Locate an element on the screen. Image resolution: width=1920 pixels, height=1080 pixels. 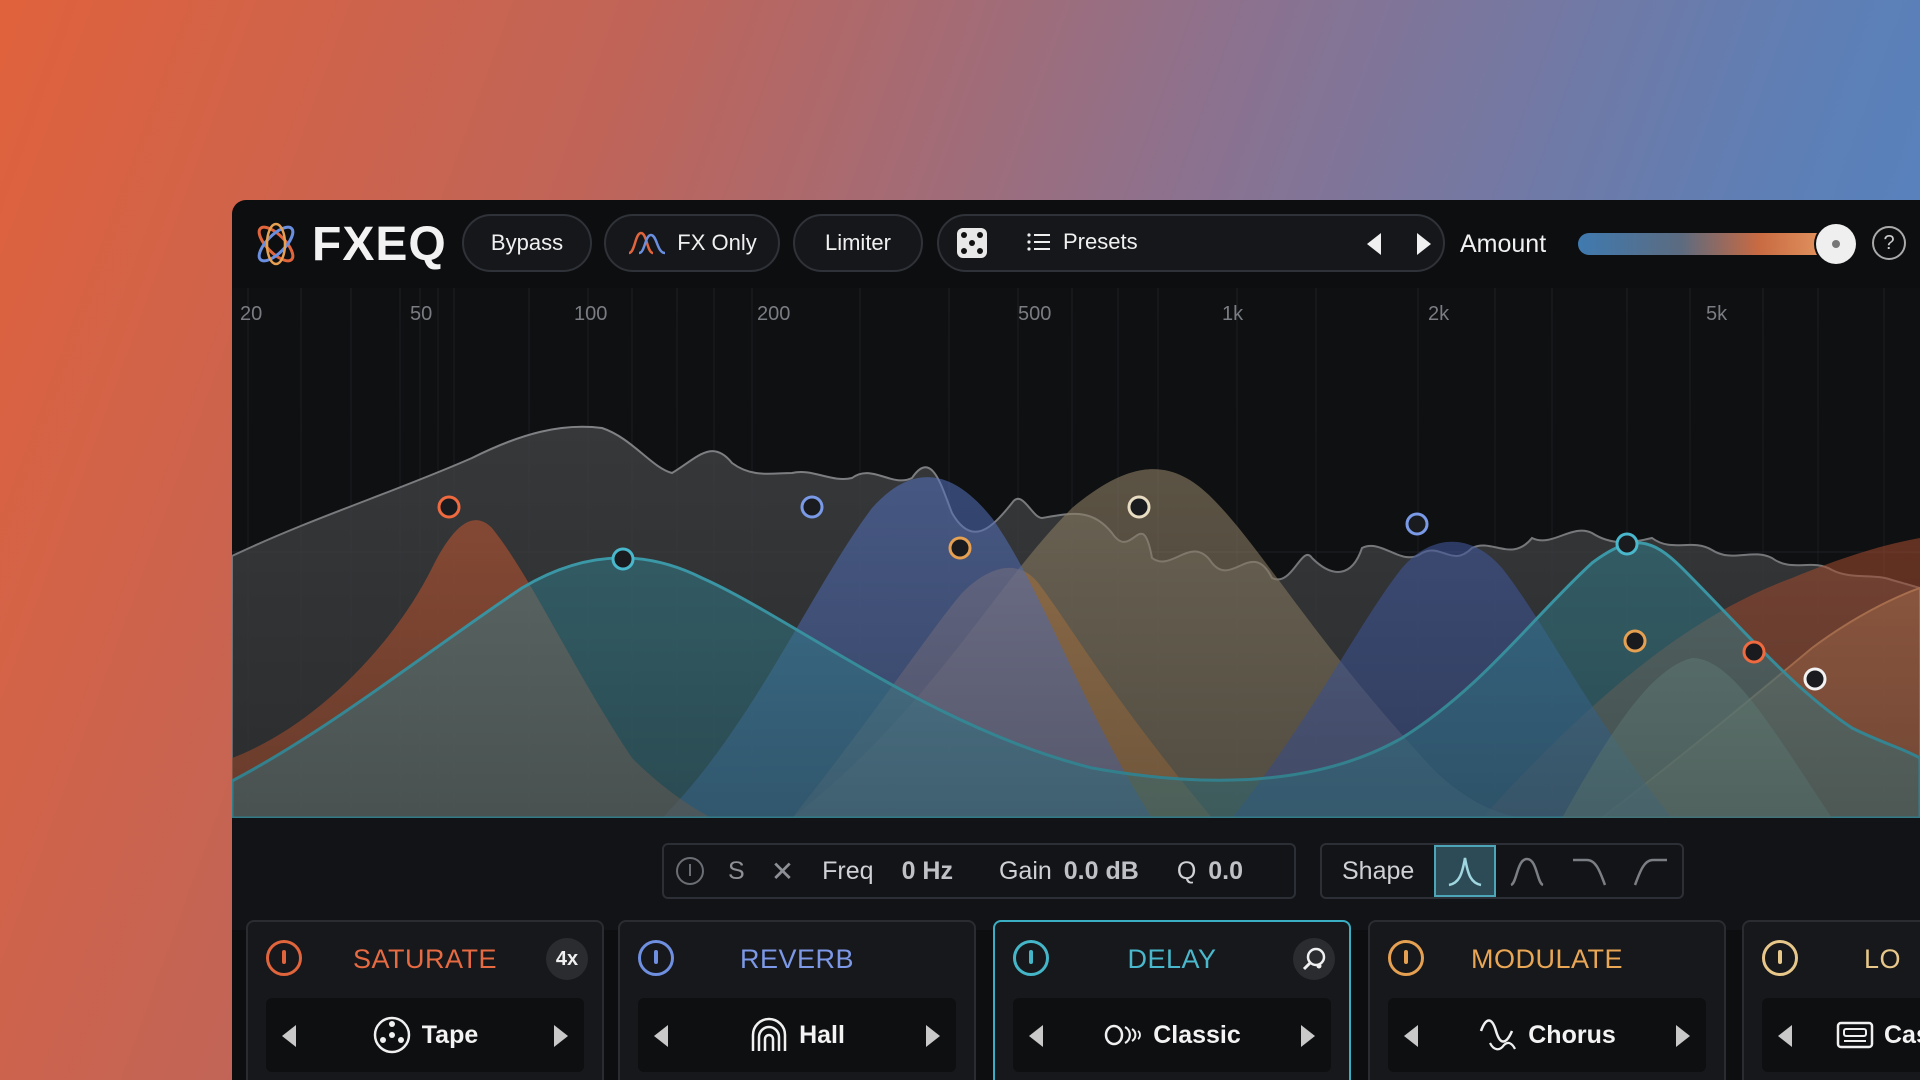
fx-only-label: FX Only is located at coordinates (717, 242).